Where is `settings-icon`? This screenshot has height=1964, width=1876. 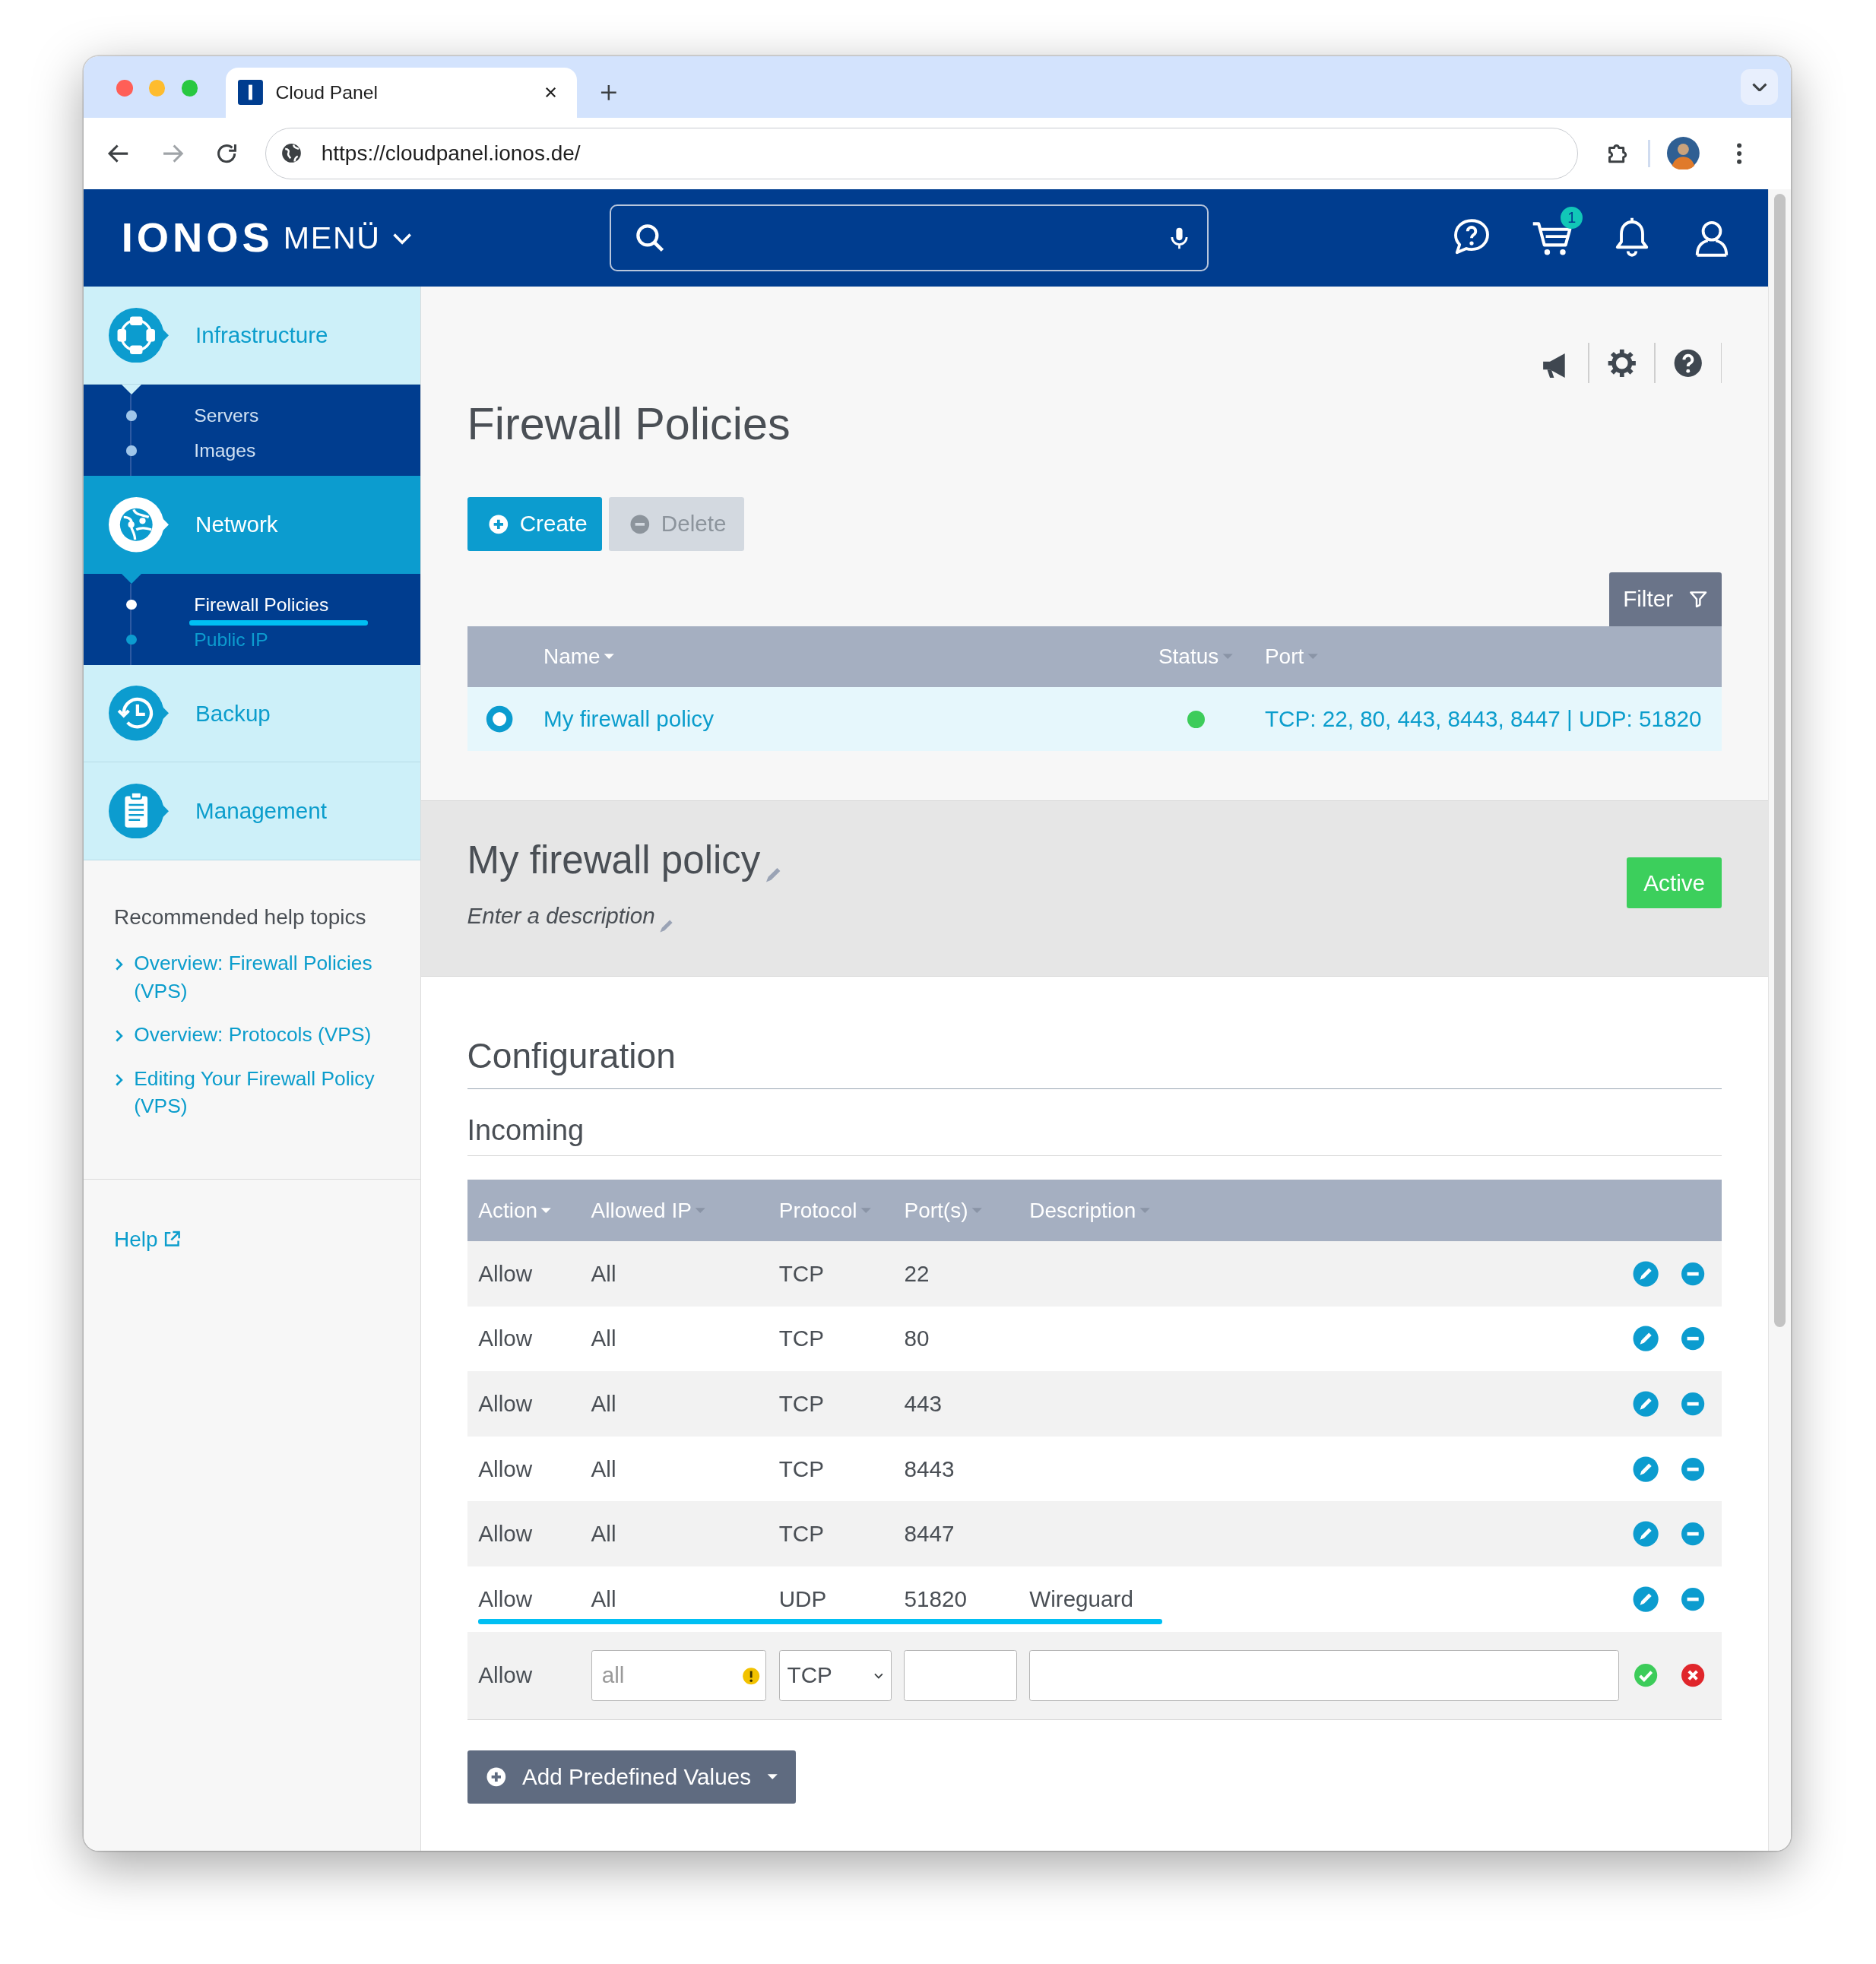
settings-icon is located at coordinates (1621, 363).